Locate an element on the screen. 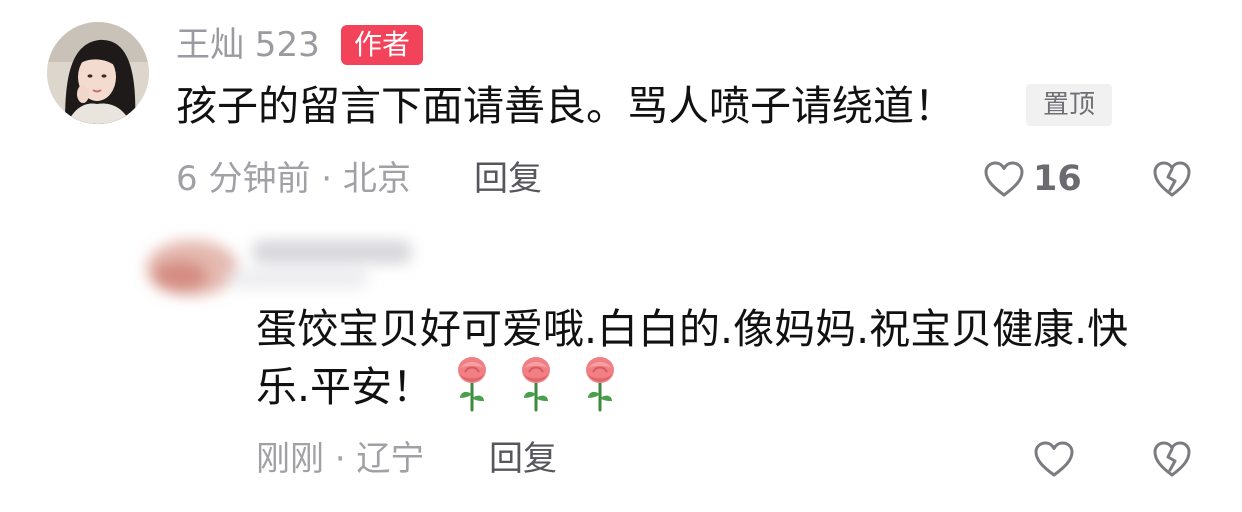  username: 王灿 523 is located at coordinates (248, 45).